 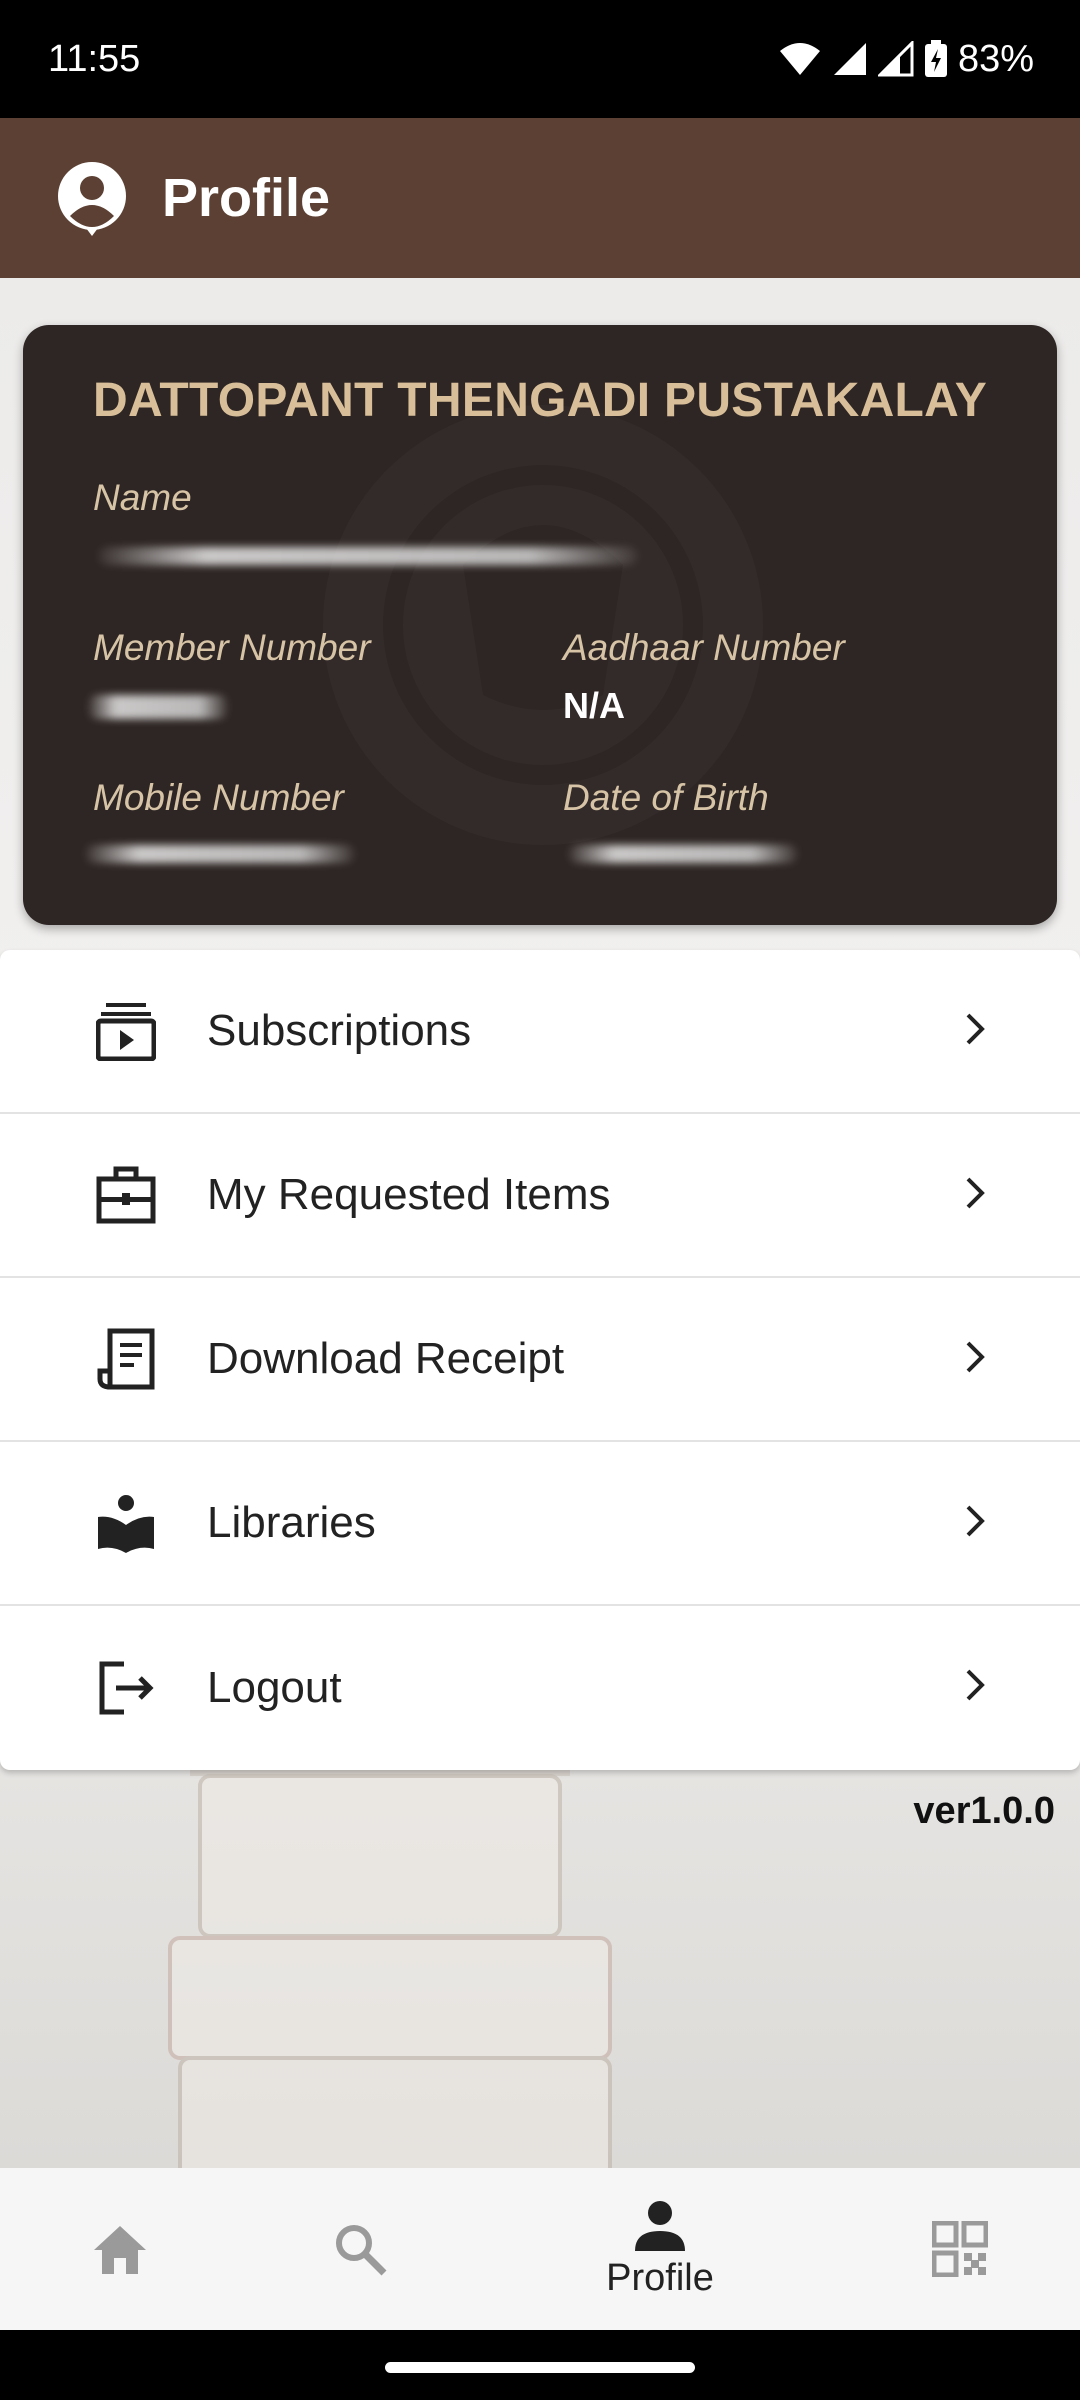 What do you see at coordinates (94, 58) in the screenshot?
I see `status-time: 11:55` at bounding box center [94, 58].